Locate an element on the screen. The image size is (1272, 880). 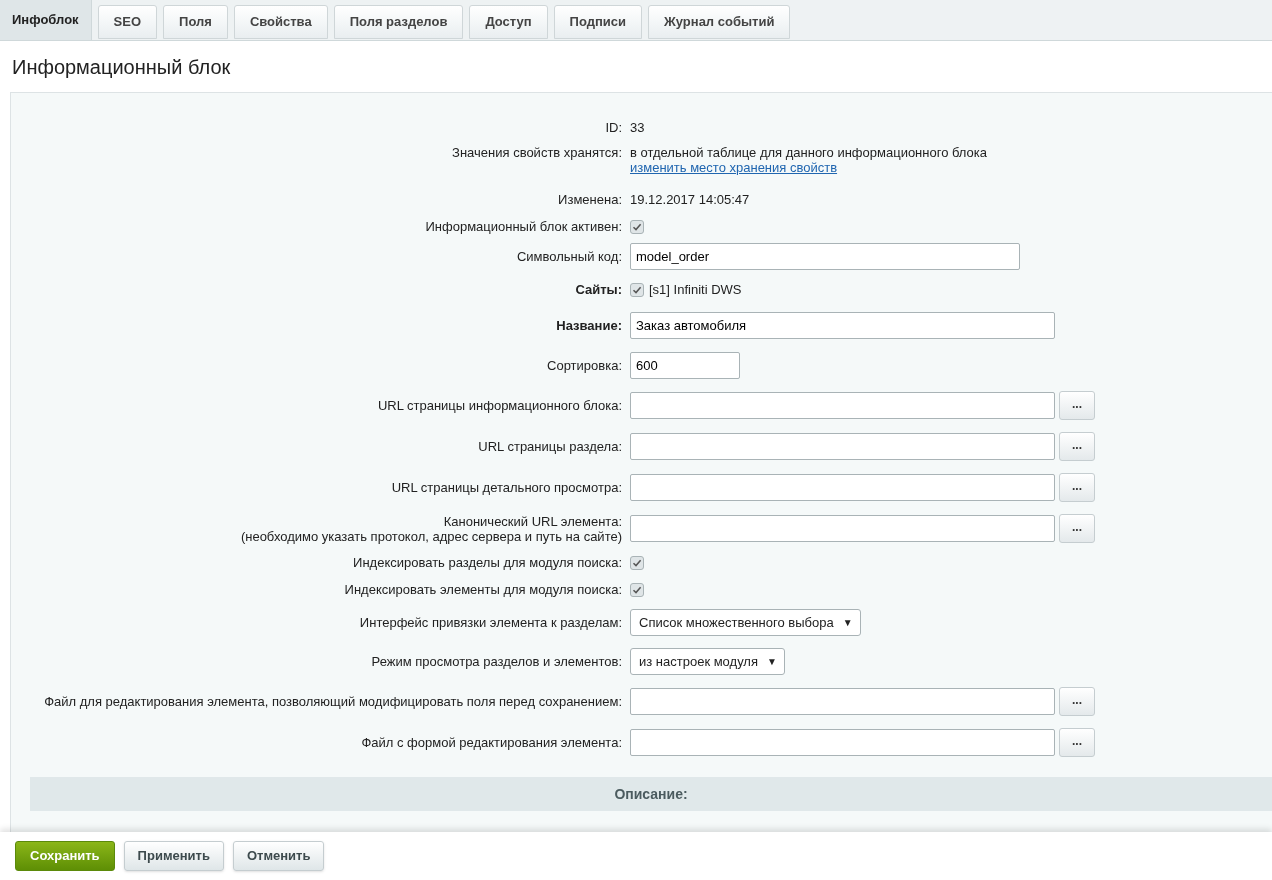
tab: Поля разделов is located at coordinates (398, 22).